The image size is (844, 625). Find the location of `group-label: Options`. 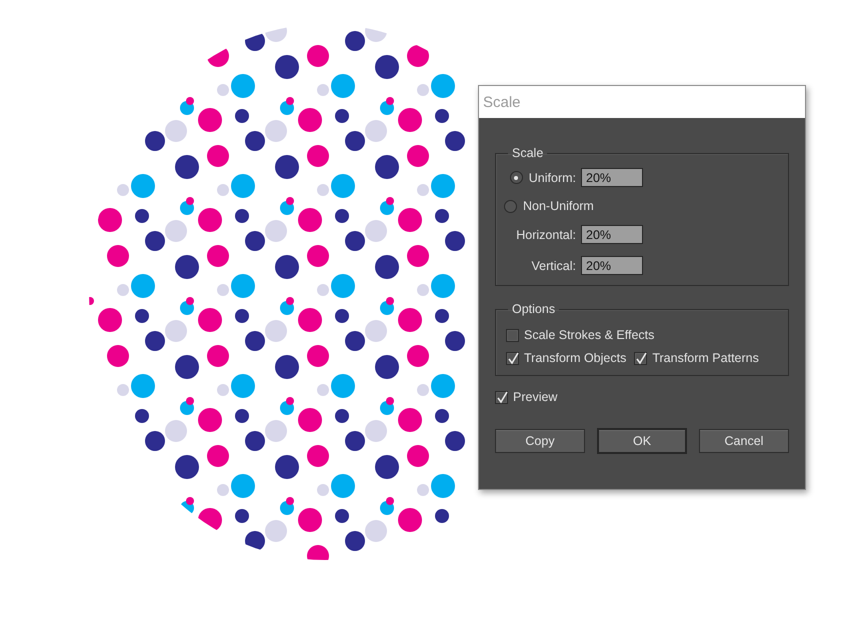

group-label: Options is located at coordinates (533, 309).